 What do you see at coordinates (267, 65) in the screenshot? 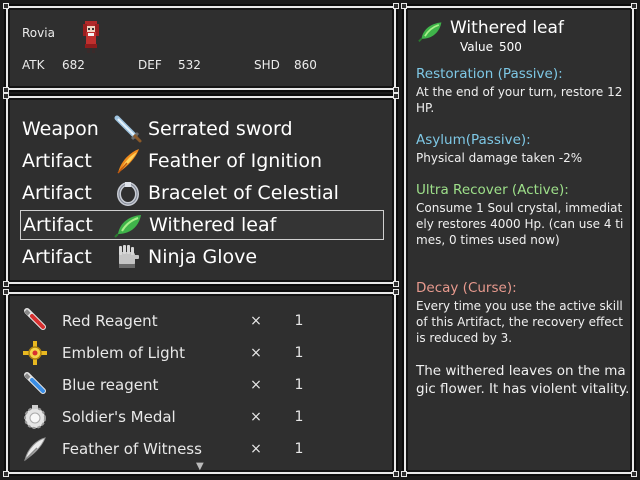
I see `stat-label: SHD` at bounding box center [267, 65].